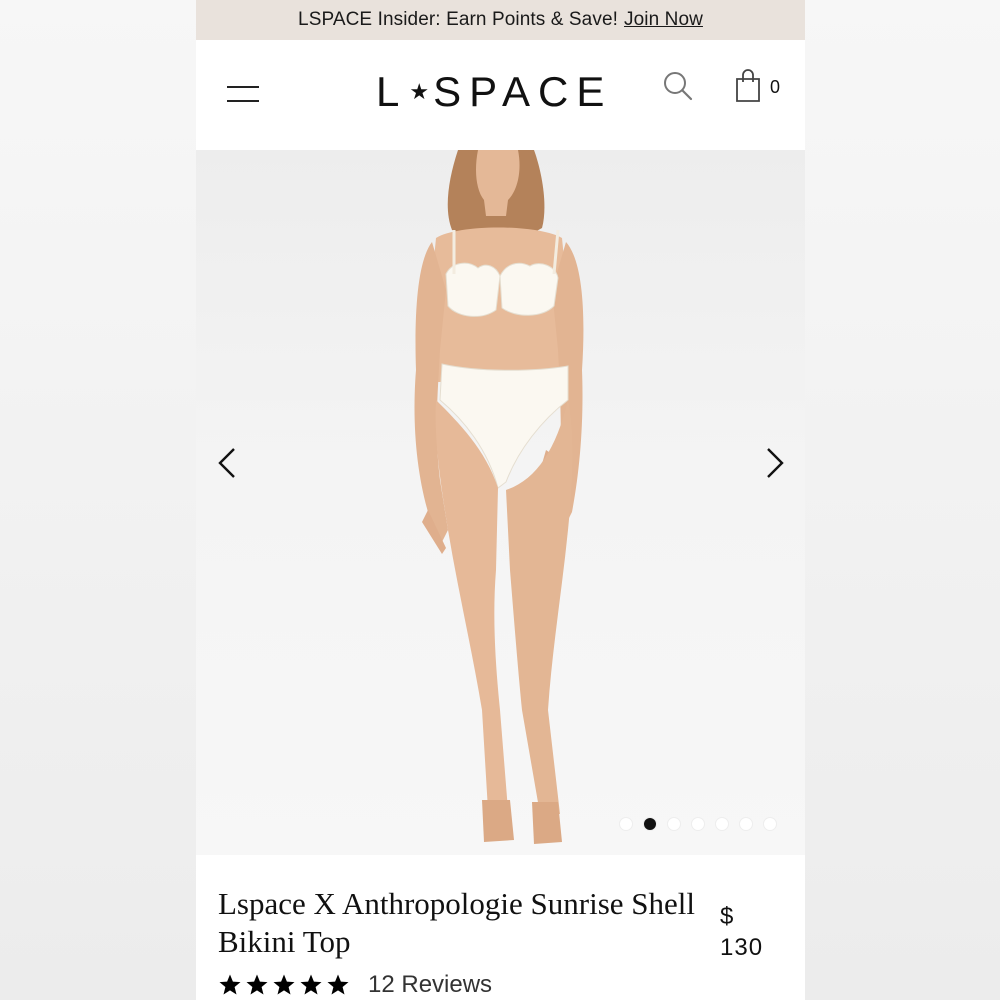 Image resolution: width=1000 pixels, height=1000 pixels. Describe the element at coordinates (523, 91) in the screenshot. I see `logo-word-space: SPACE` at that location.